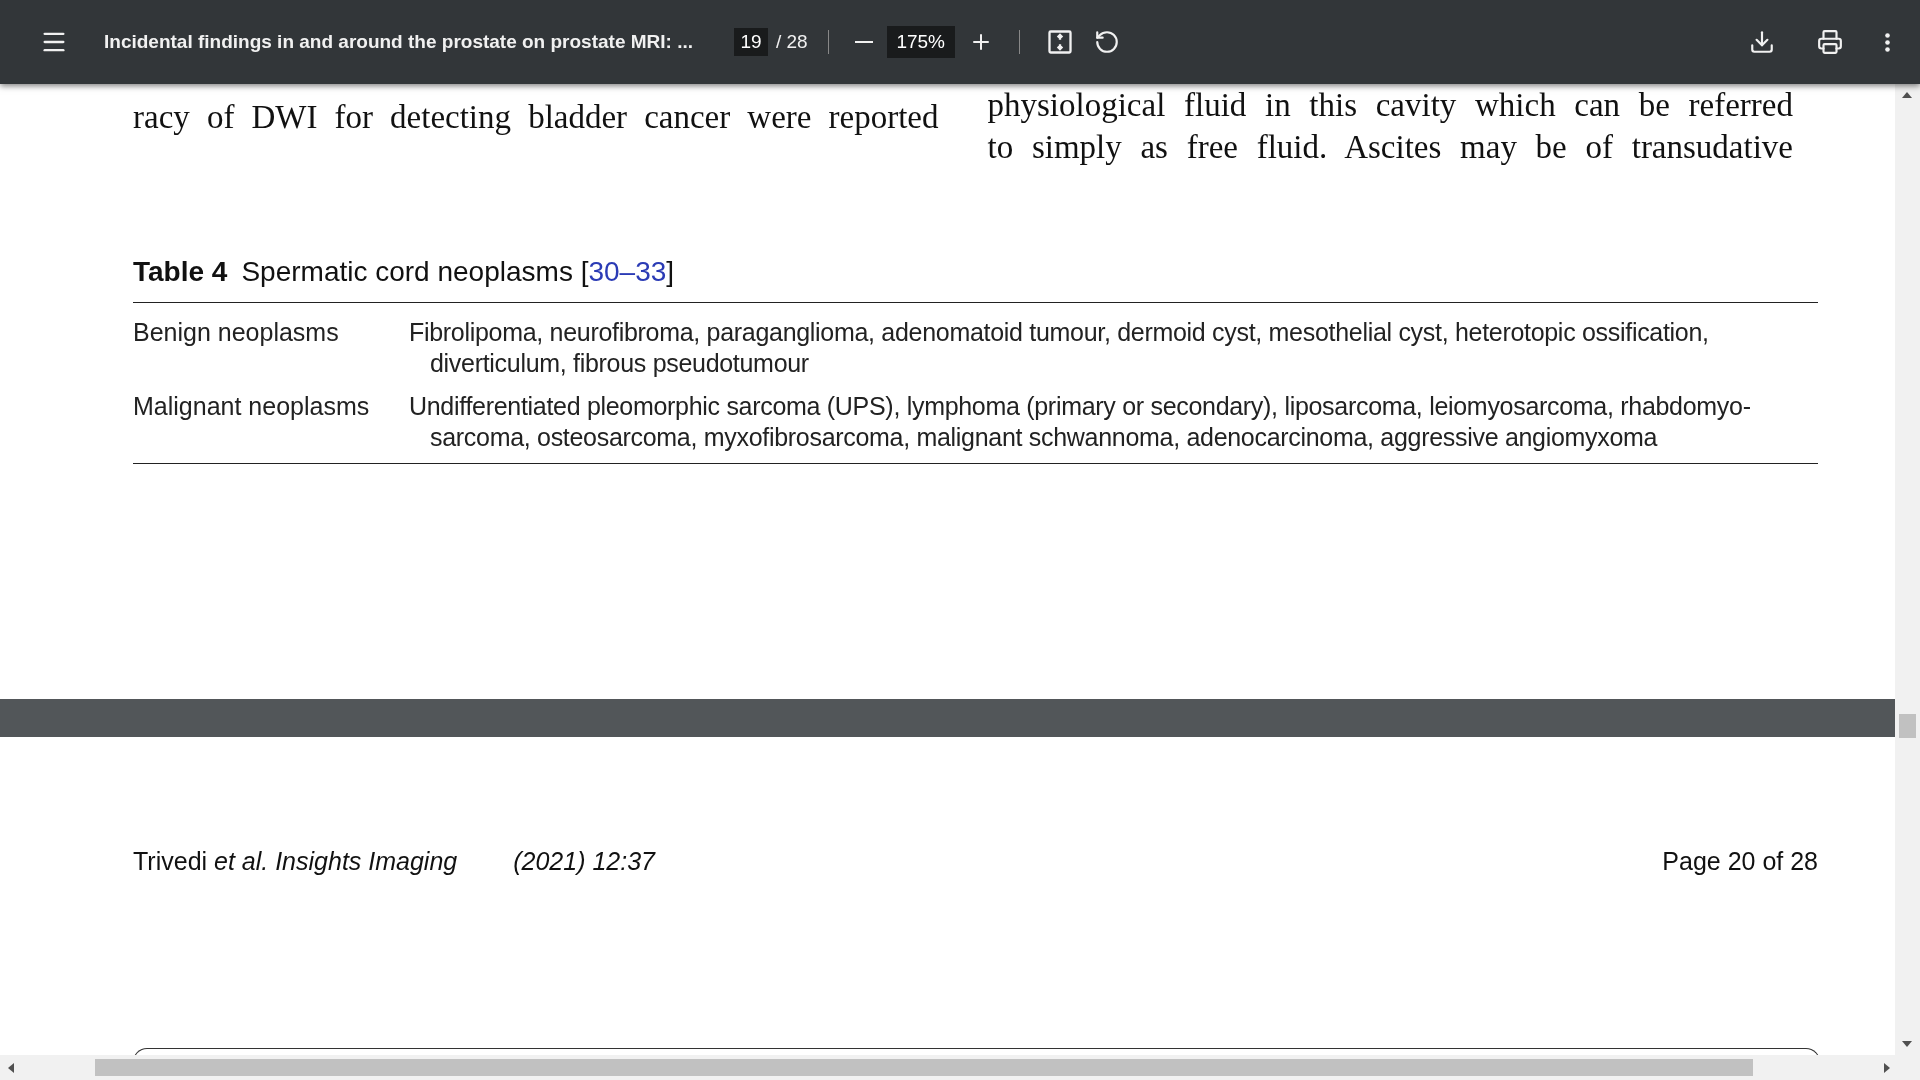  I want to click on page-footer-number: Page 20 of 28, so click(1740, 861).